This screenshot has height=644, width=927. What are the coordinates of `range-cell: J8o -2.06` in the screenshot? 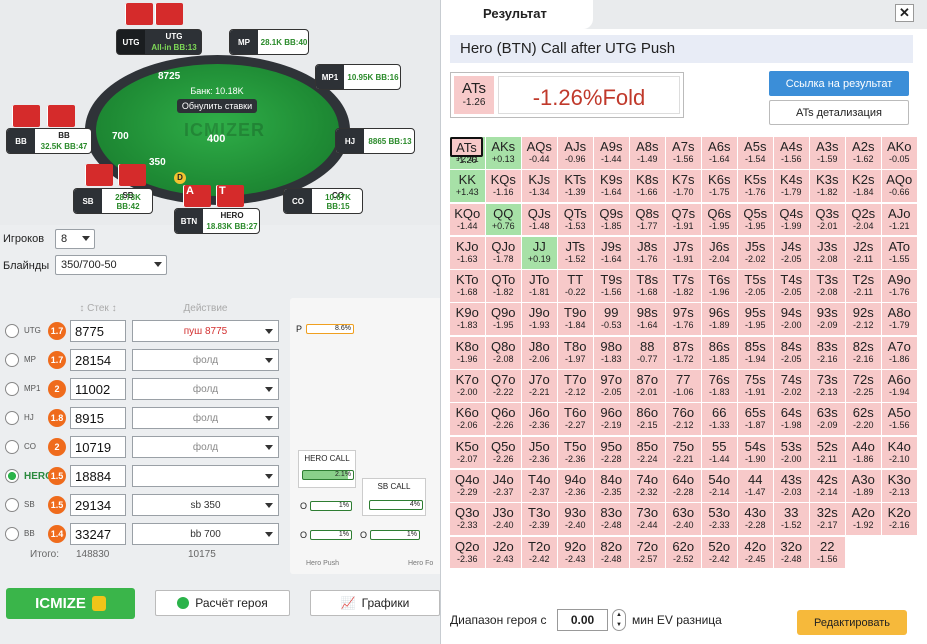 It's located at (539, 352).